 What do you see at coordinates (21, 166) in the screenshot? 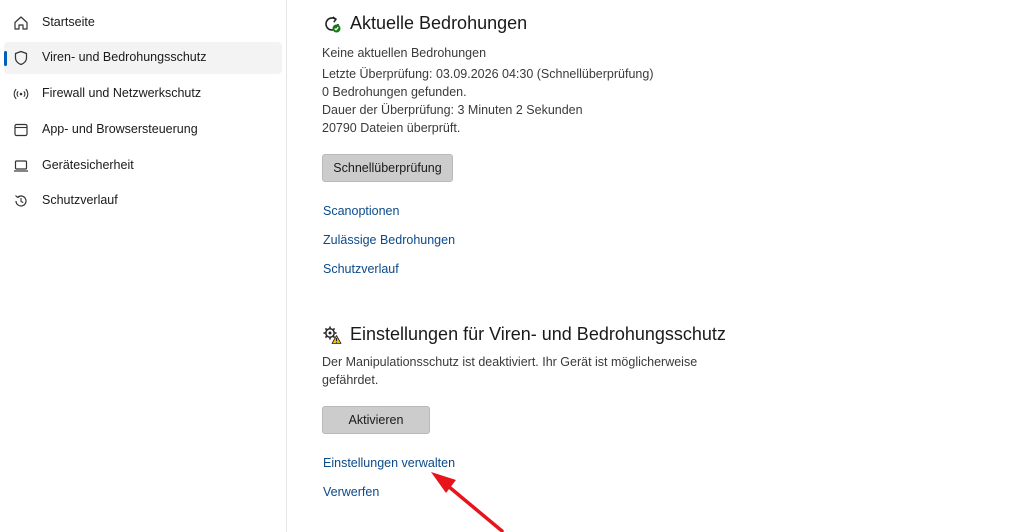
I see `laptop-icon` at bounding box center [21, 166].